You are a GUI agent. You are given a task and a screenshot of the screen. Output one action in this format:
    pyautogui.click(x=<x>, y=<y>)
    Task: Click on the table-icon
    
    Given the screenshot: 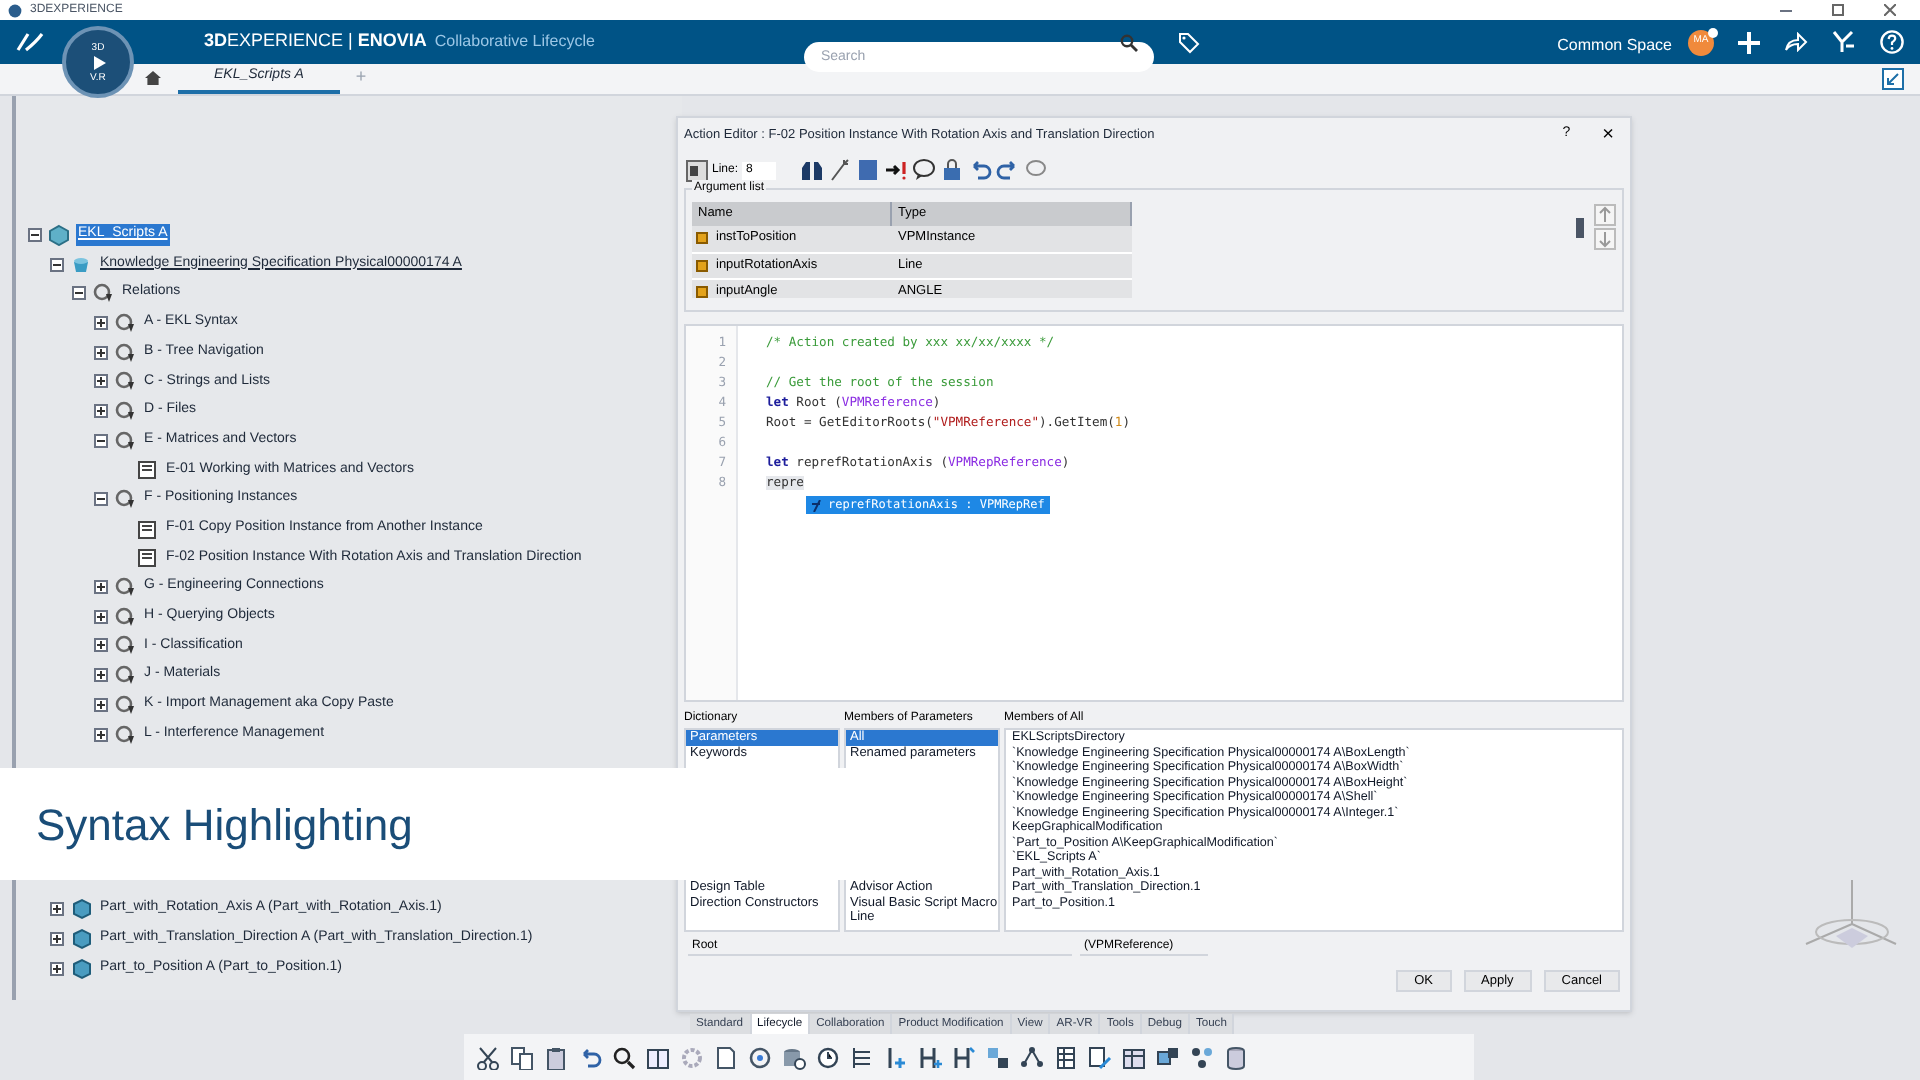 What is the action you would take?
    pyautogui.click(x=1066, y=1057)
    